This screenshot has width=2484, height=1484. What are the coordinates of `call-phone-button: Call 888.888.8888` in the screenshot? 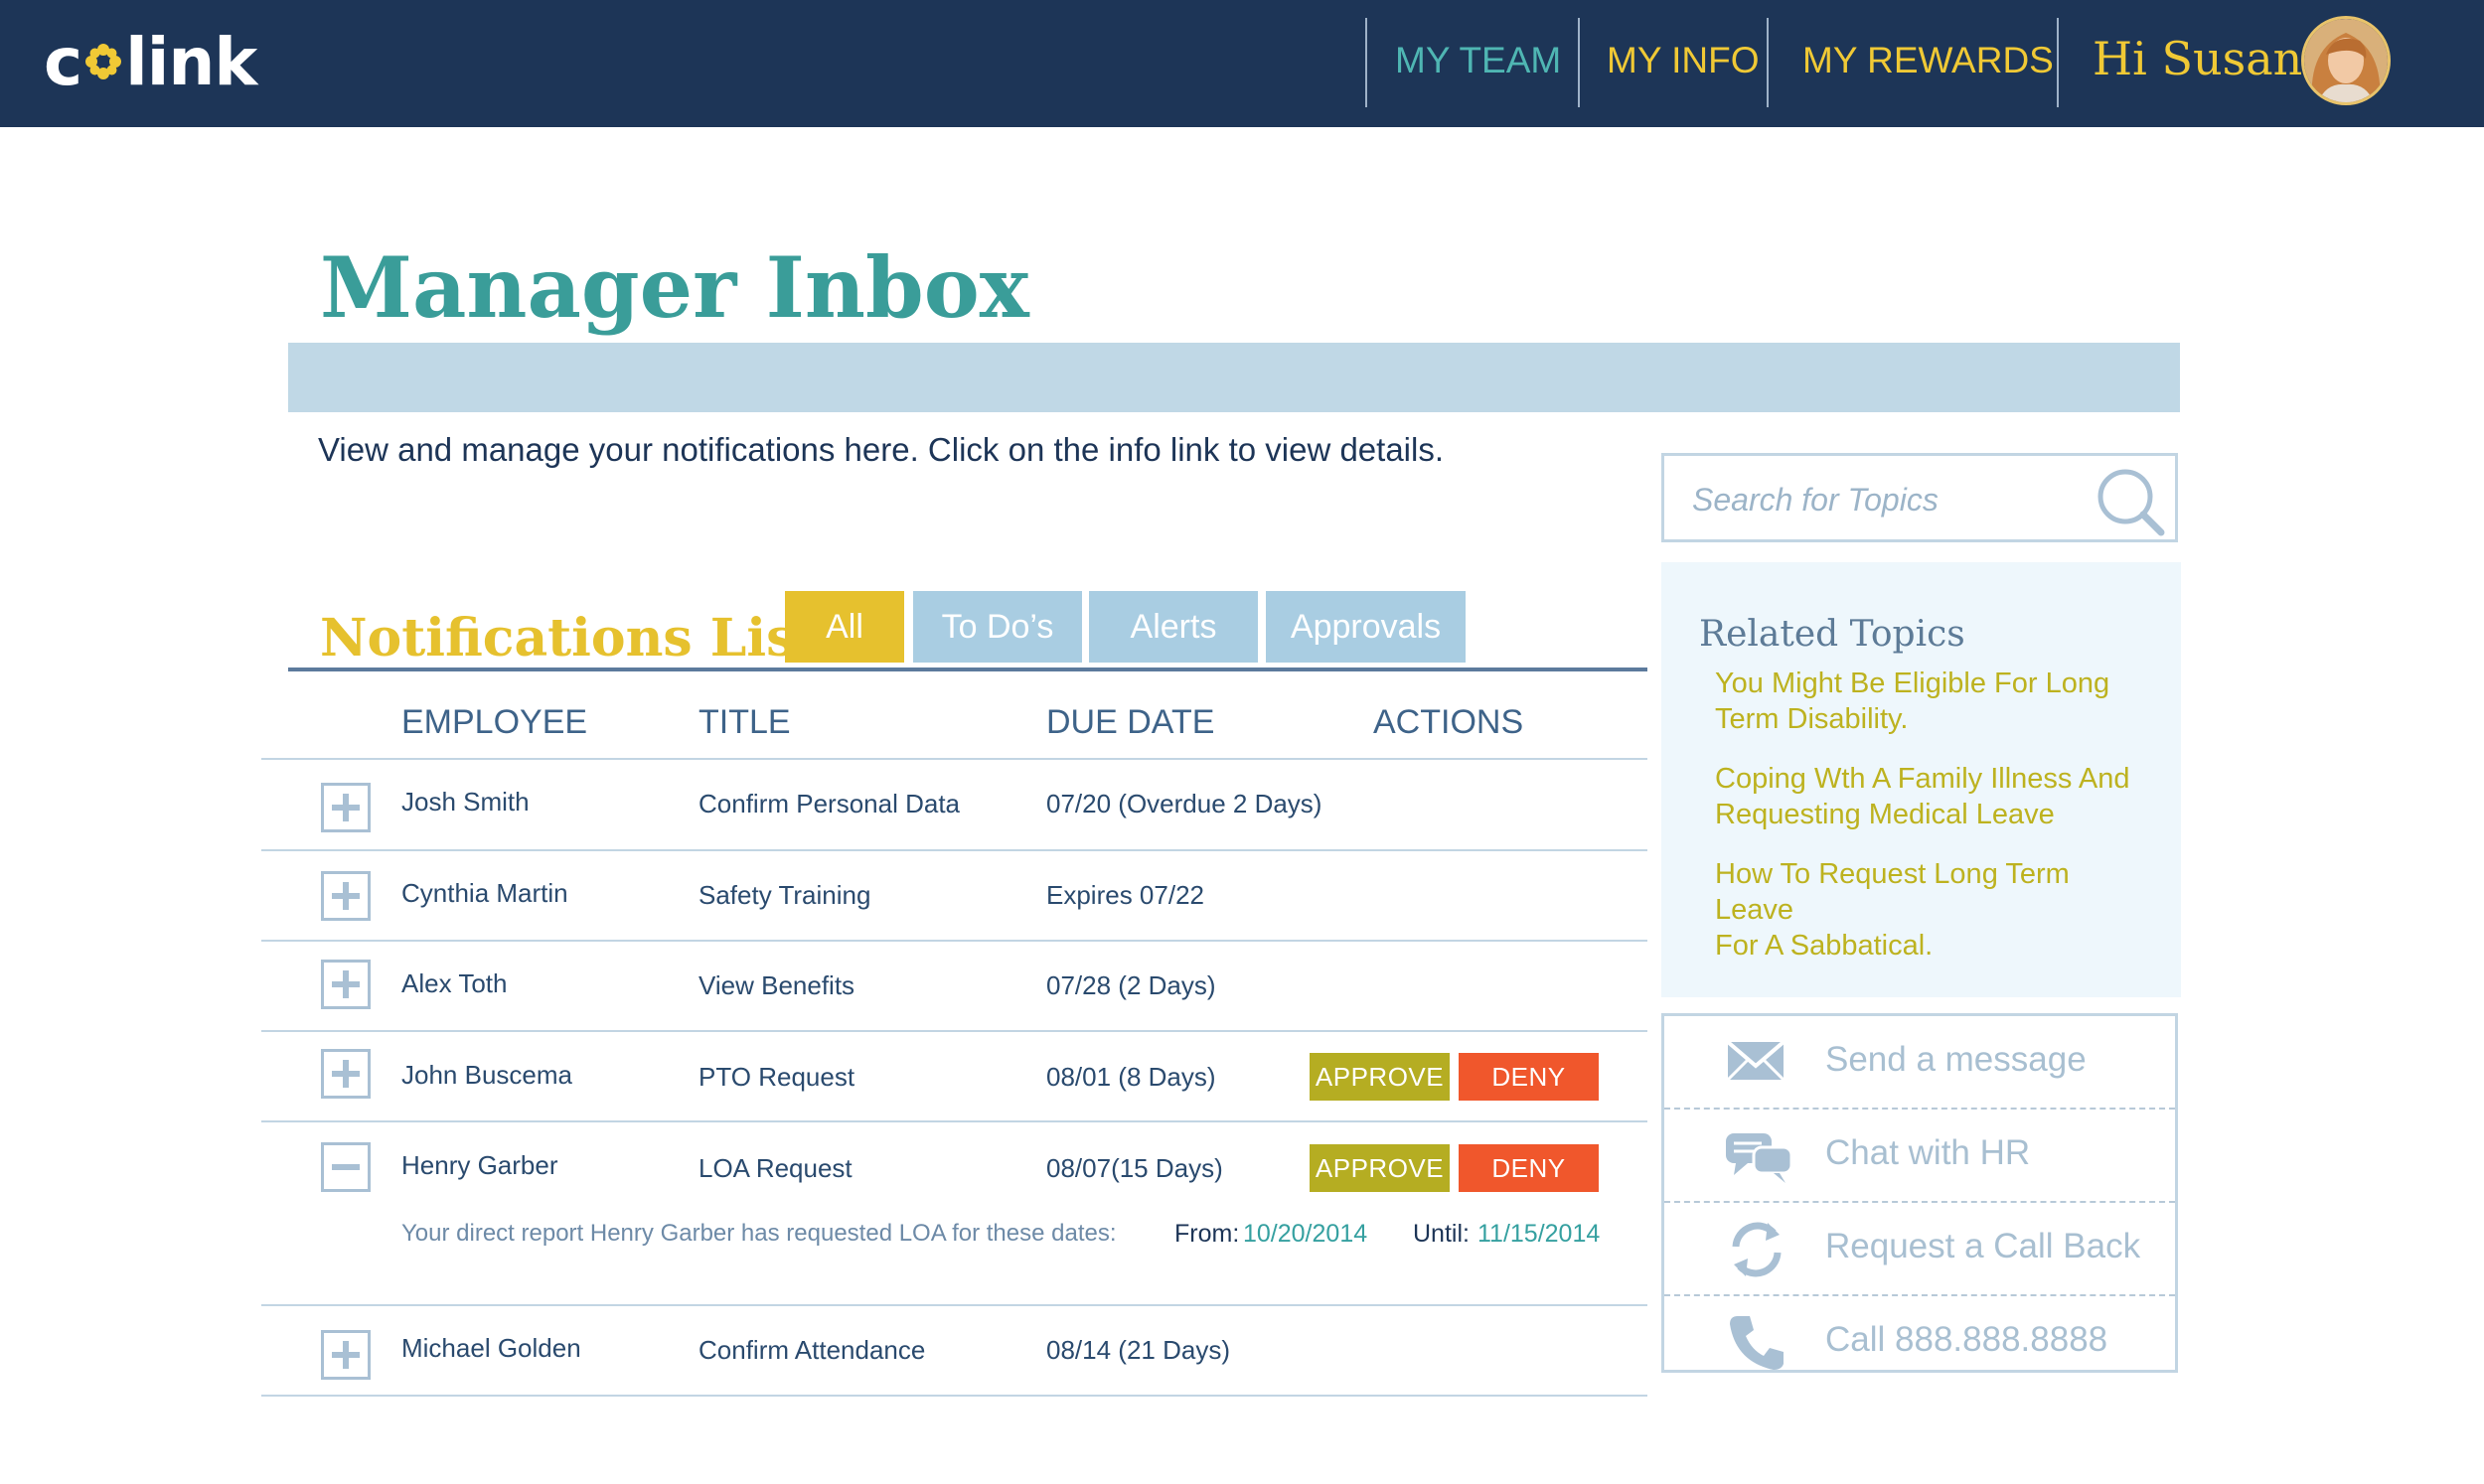 It's located at (1920, 1342).